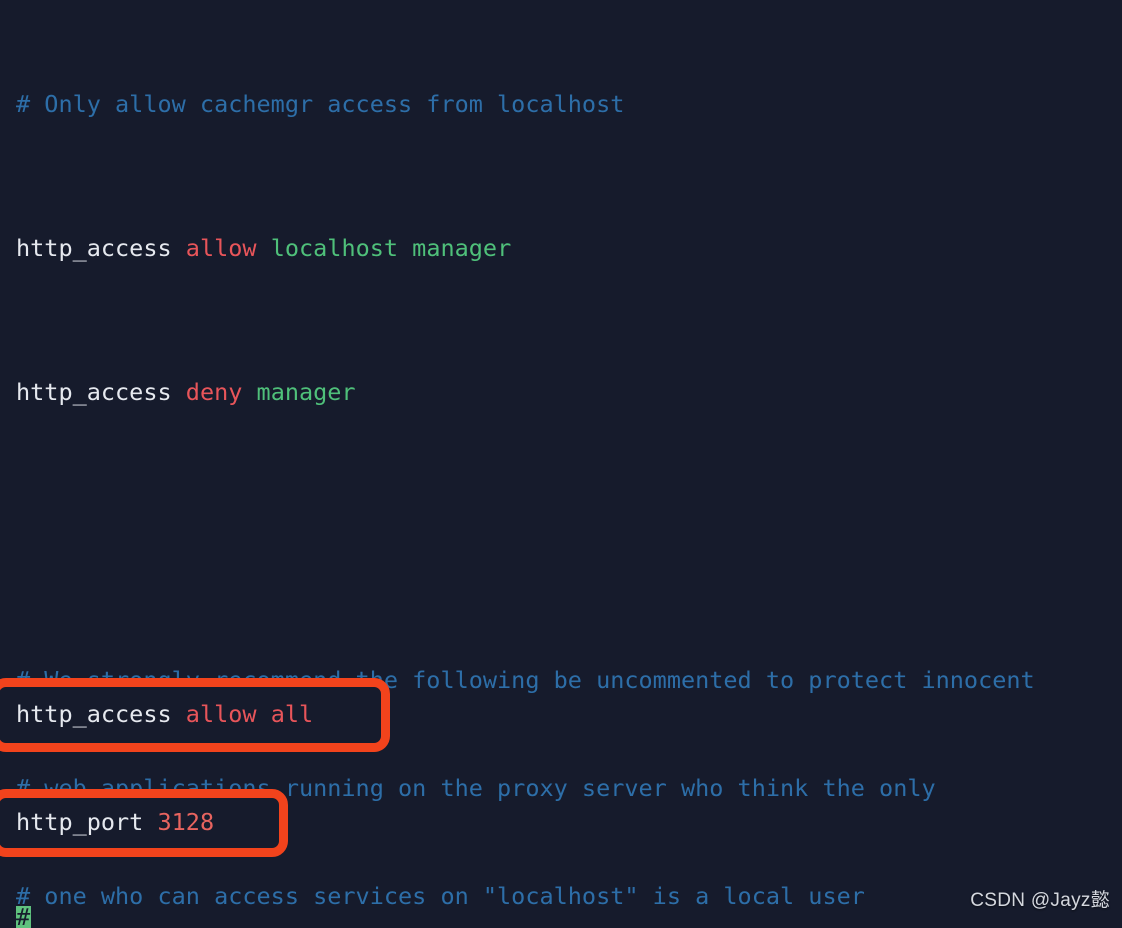 This screenshot has width=1122, height=928. I want to click on highlighted-line-http-port: http_port 3128, so click(107, 822).